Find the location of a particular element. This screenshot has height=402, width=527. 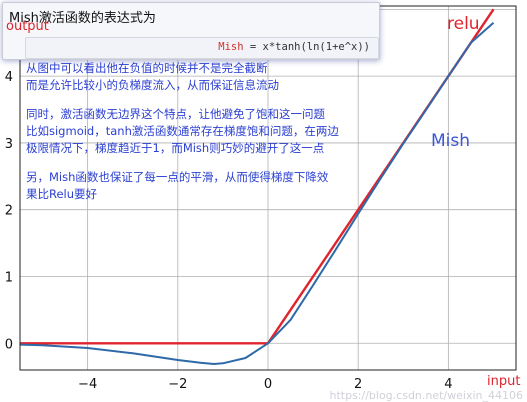

formula-code: Mish = x*tanh(ln(1+e^x)) is located at coordinates (294, 47).